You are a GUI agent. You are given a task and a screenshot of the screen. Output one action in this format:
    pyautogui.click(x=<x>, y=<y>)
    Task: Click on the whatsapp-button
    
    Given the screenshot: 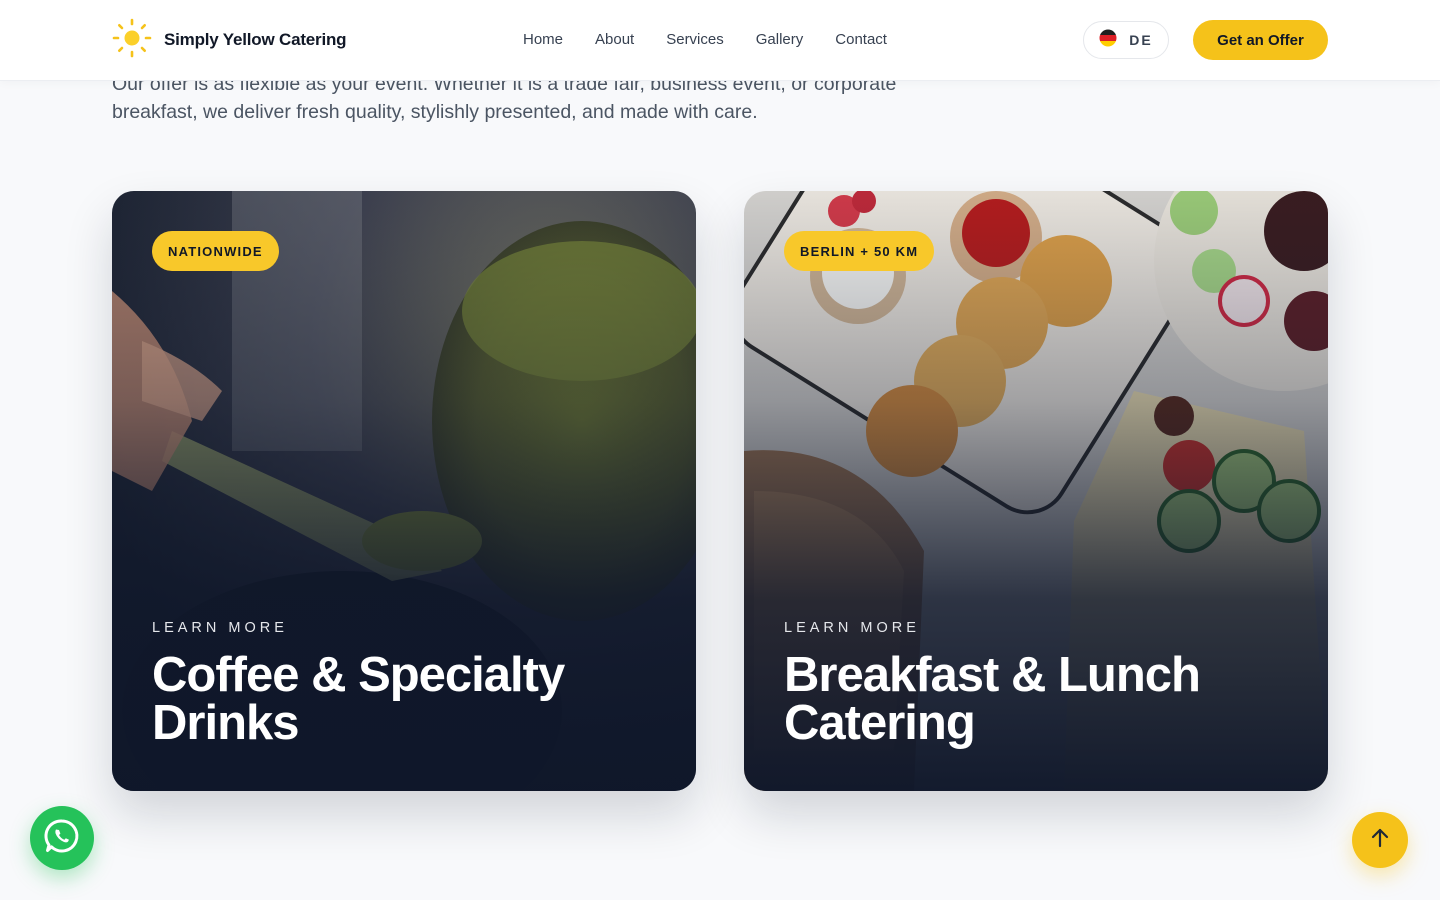 What is the action you would take?
    pyautogui.click(x=62, y=838)
    